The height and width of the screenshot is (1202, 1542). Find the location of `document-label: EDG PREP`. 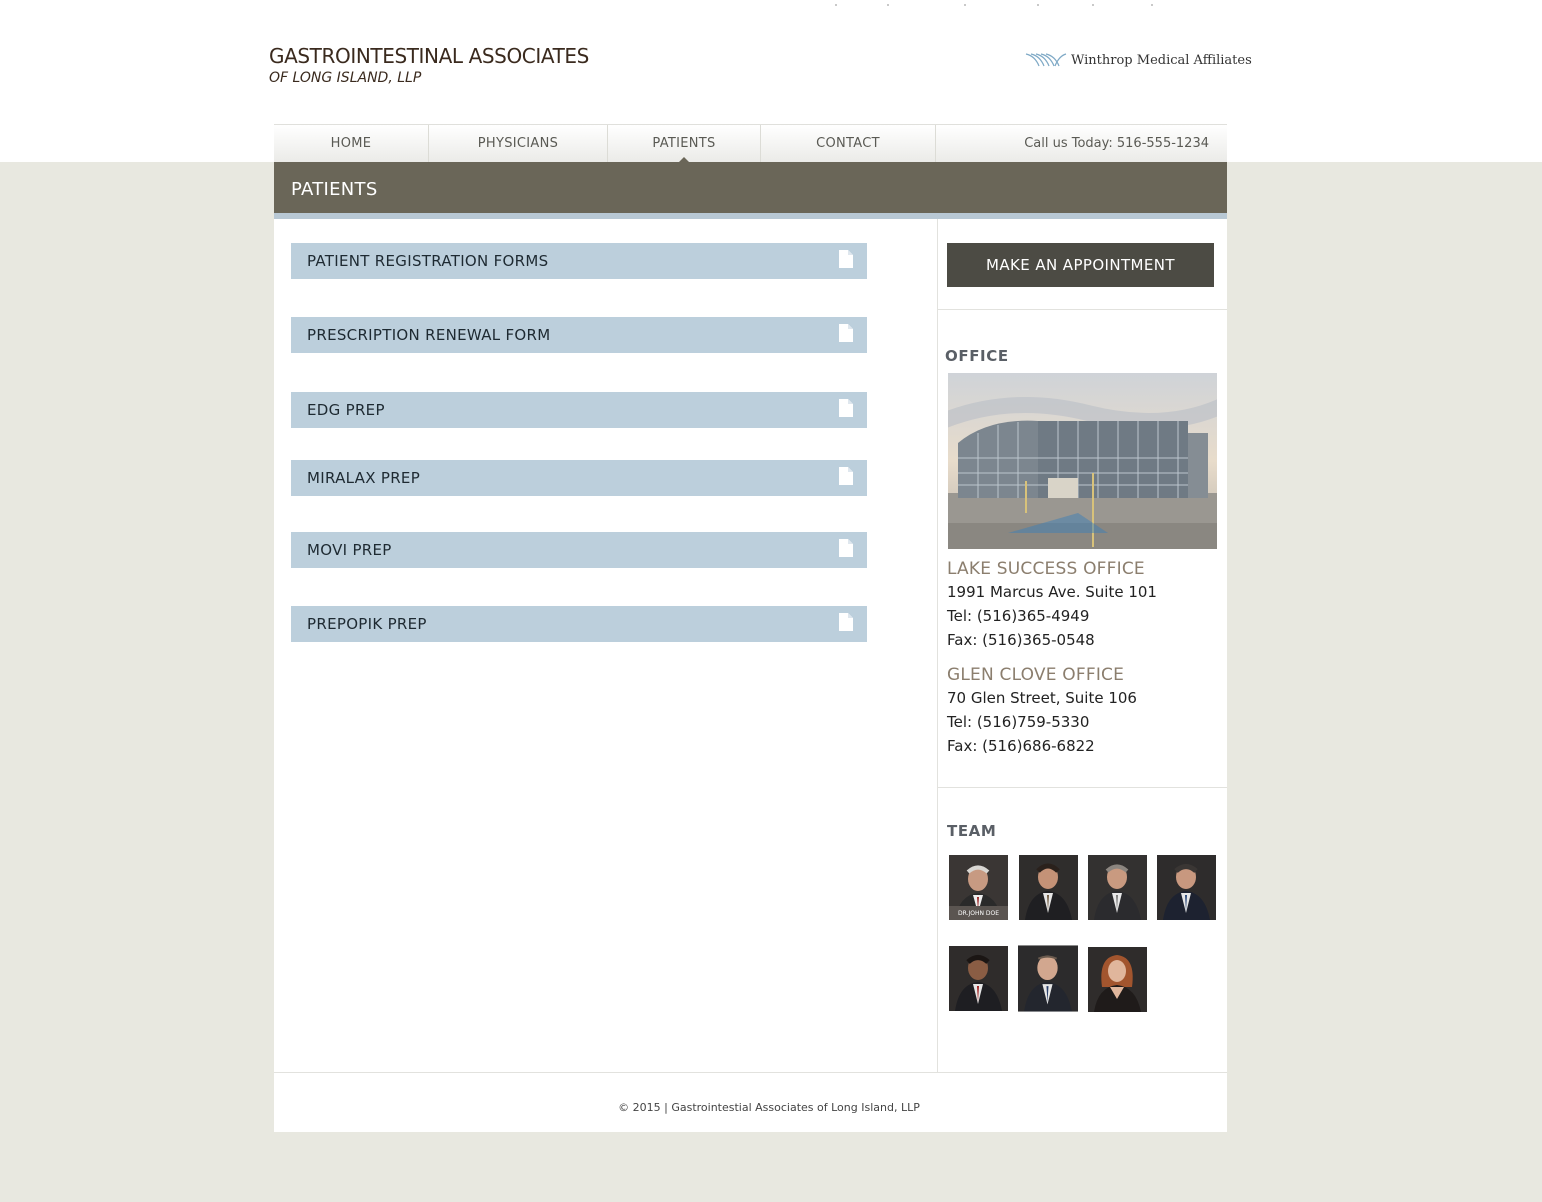

document-label: EDG PREP is located at coordinates (346, 410).